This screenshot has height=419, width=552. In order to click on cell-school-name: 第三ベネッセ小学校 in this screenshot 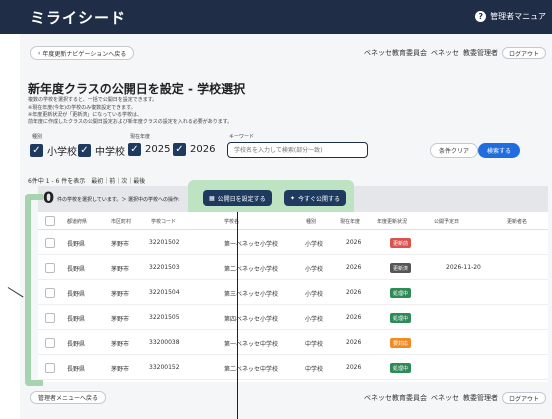, I will do `click(251, 294)`.